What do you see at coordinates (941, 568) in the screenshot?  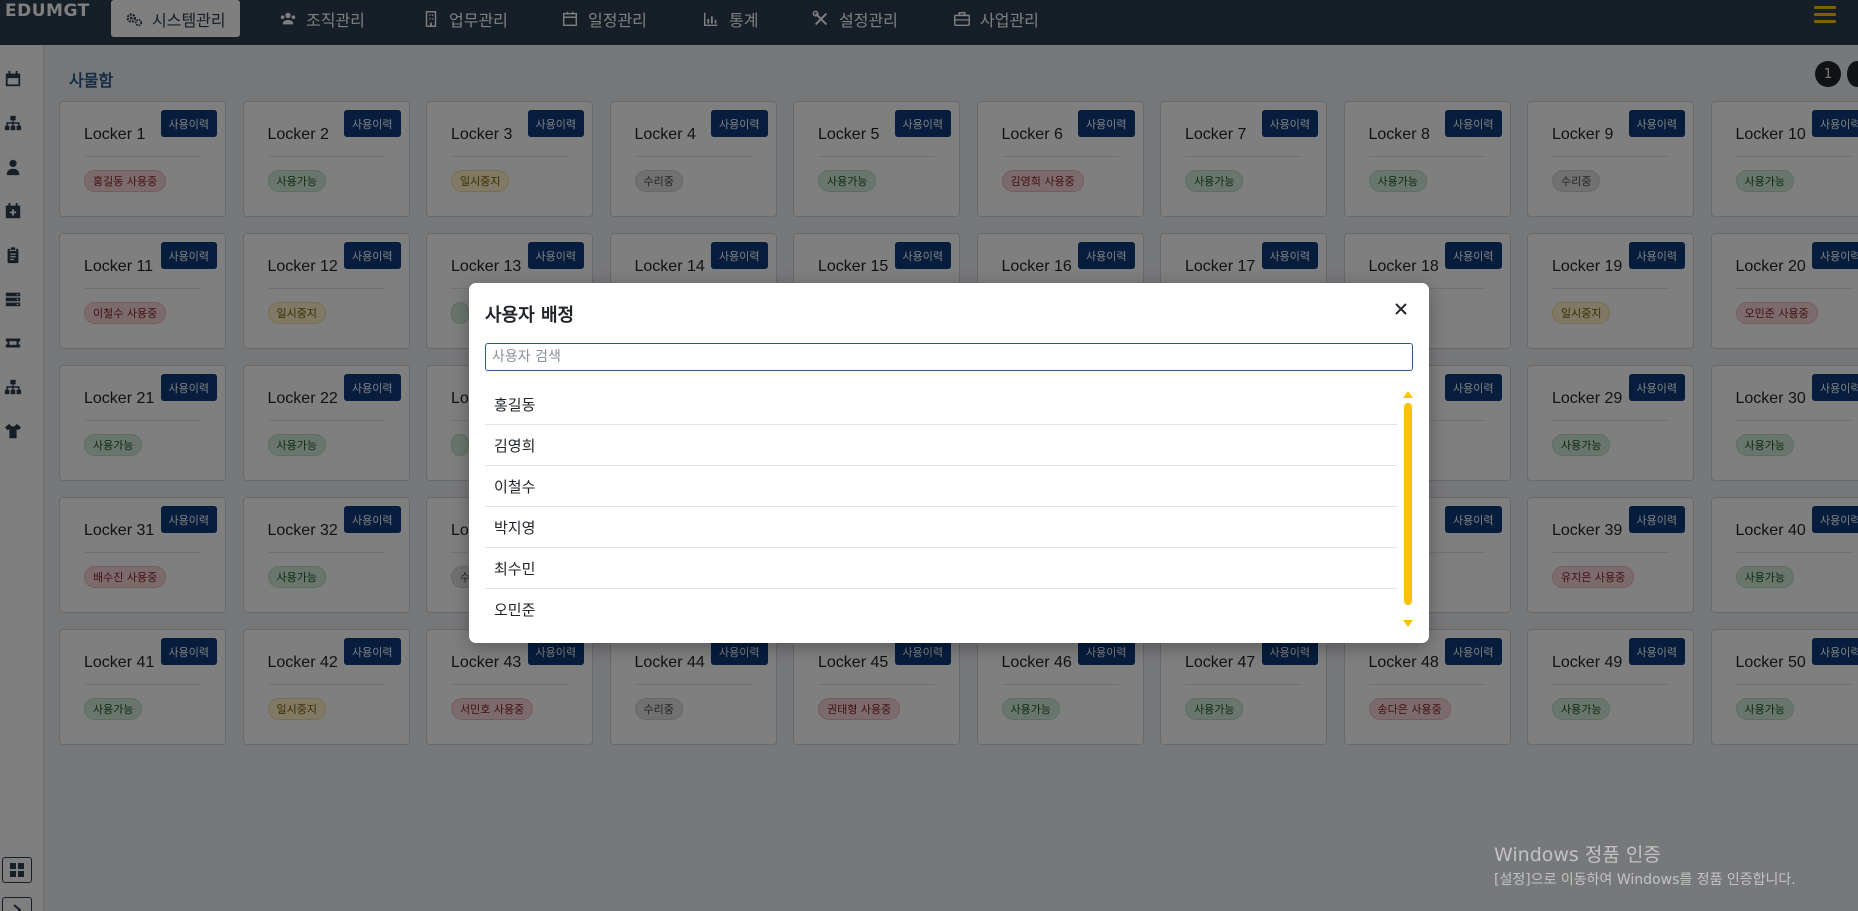 I see `user-list-item: 최수민` at bounding box center [941, 568].